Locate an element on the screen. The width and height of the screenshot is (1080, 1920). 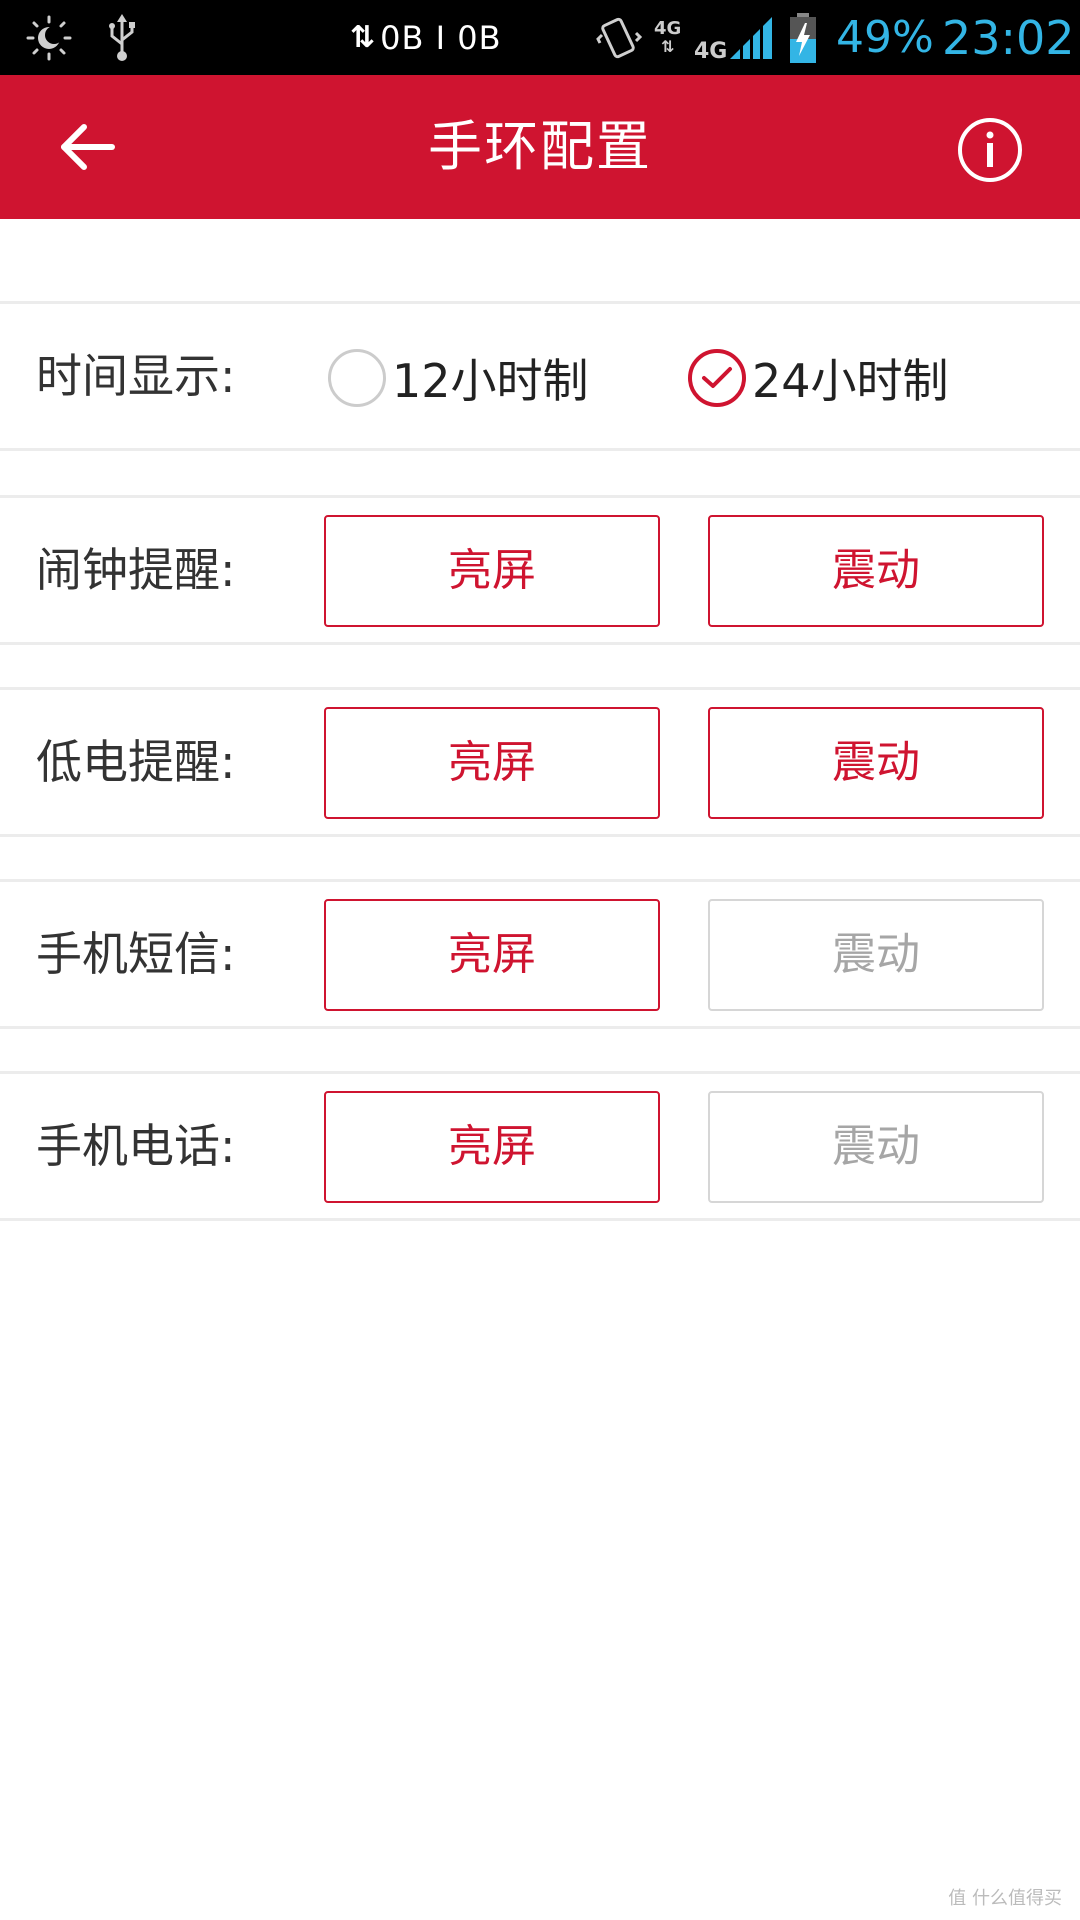
sms-vibrate-toggle: 震动 is located at coordinates (876, 955).